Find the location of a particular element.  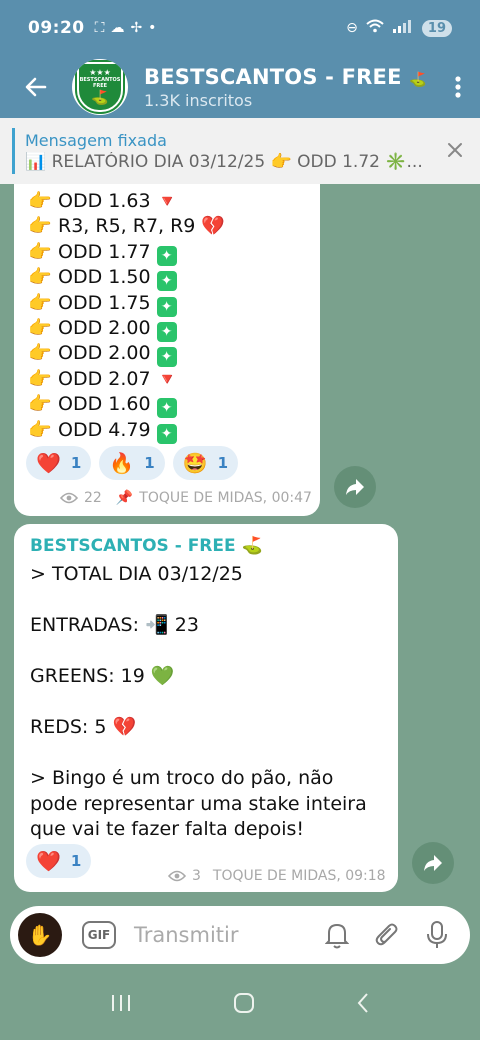

channel-title: BESTSCANTOS - FREE ⛳ is located at coordinates (285, 76).